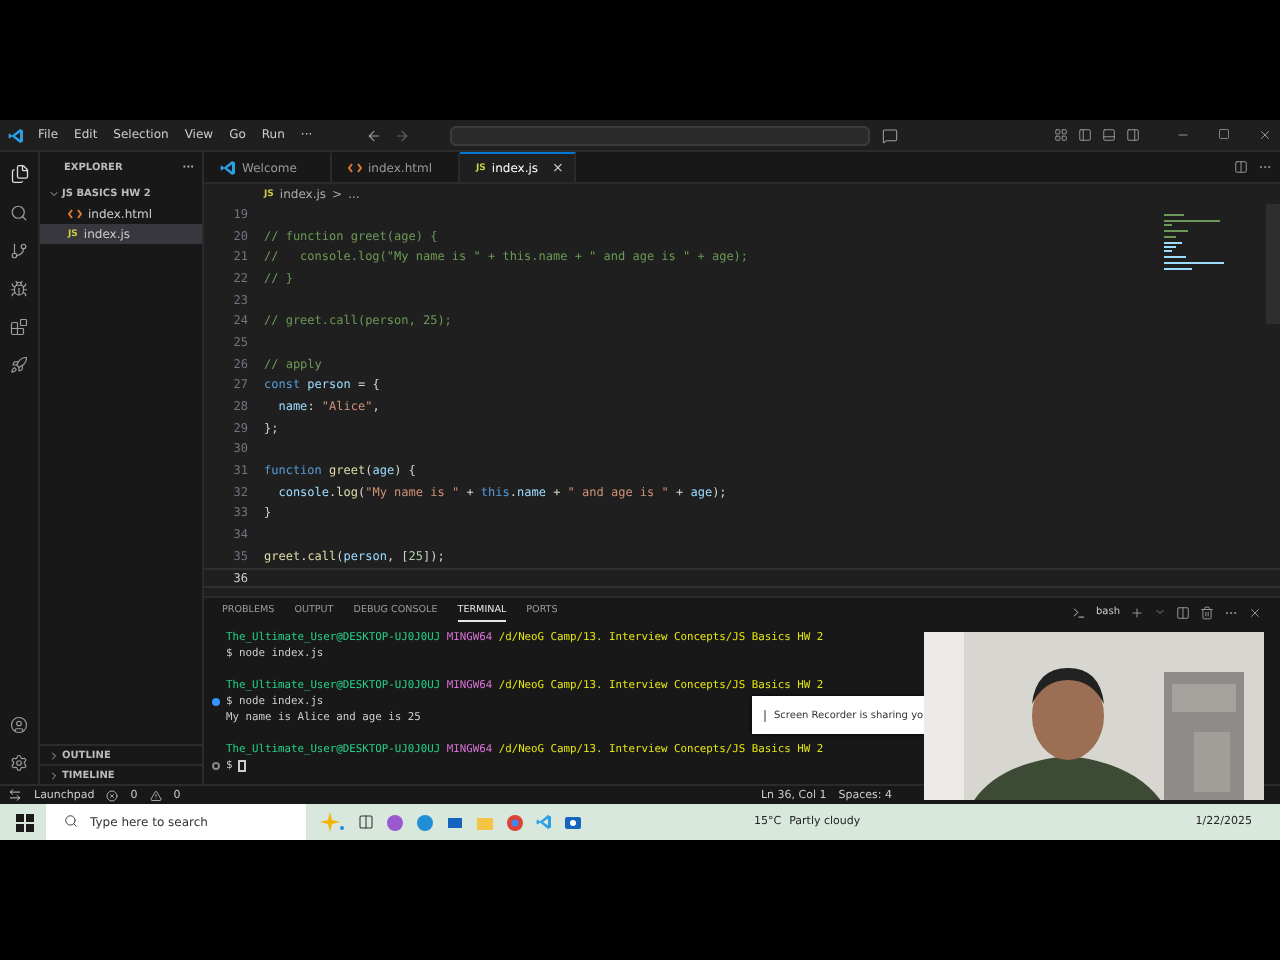 The height and width of the screenshot is (960, 1280). What do you see at coordinates (19, 327) in the screenshot?
I see `extensions-icon` at bounding box center [19, 327].